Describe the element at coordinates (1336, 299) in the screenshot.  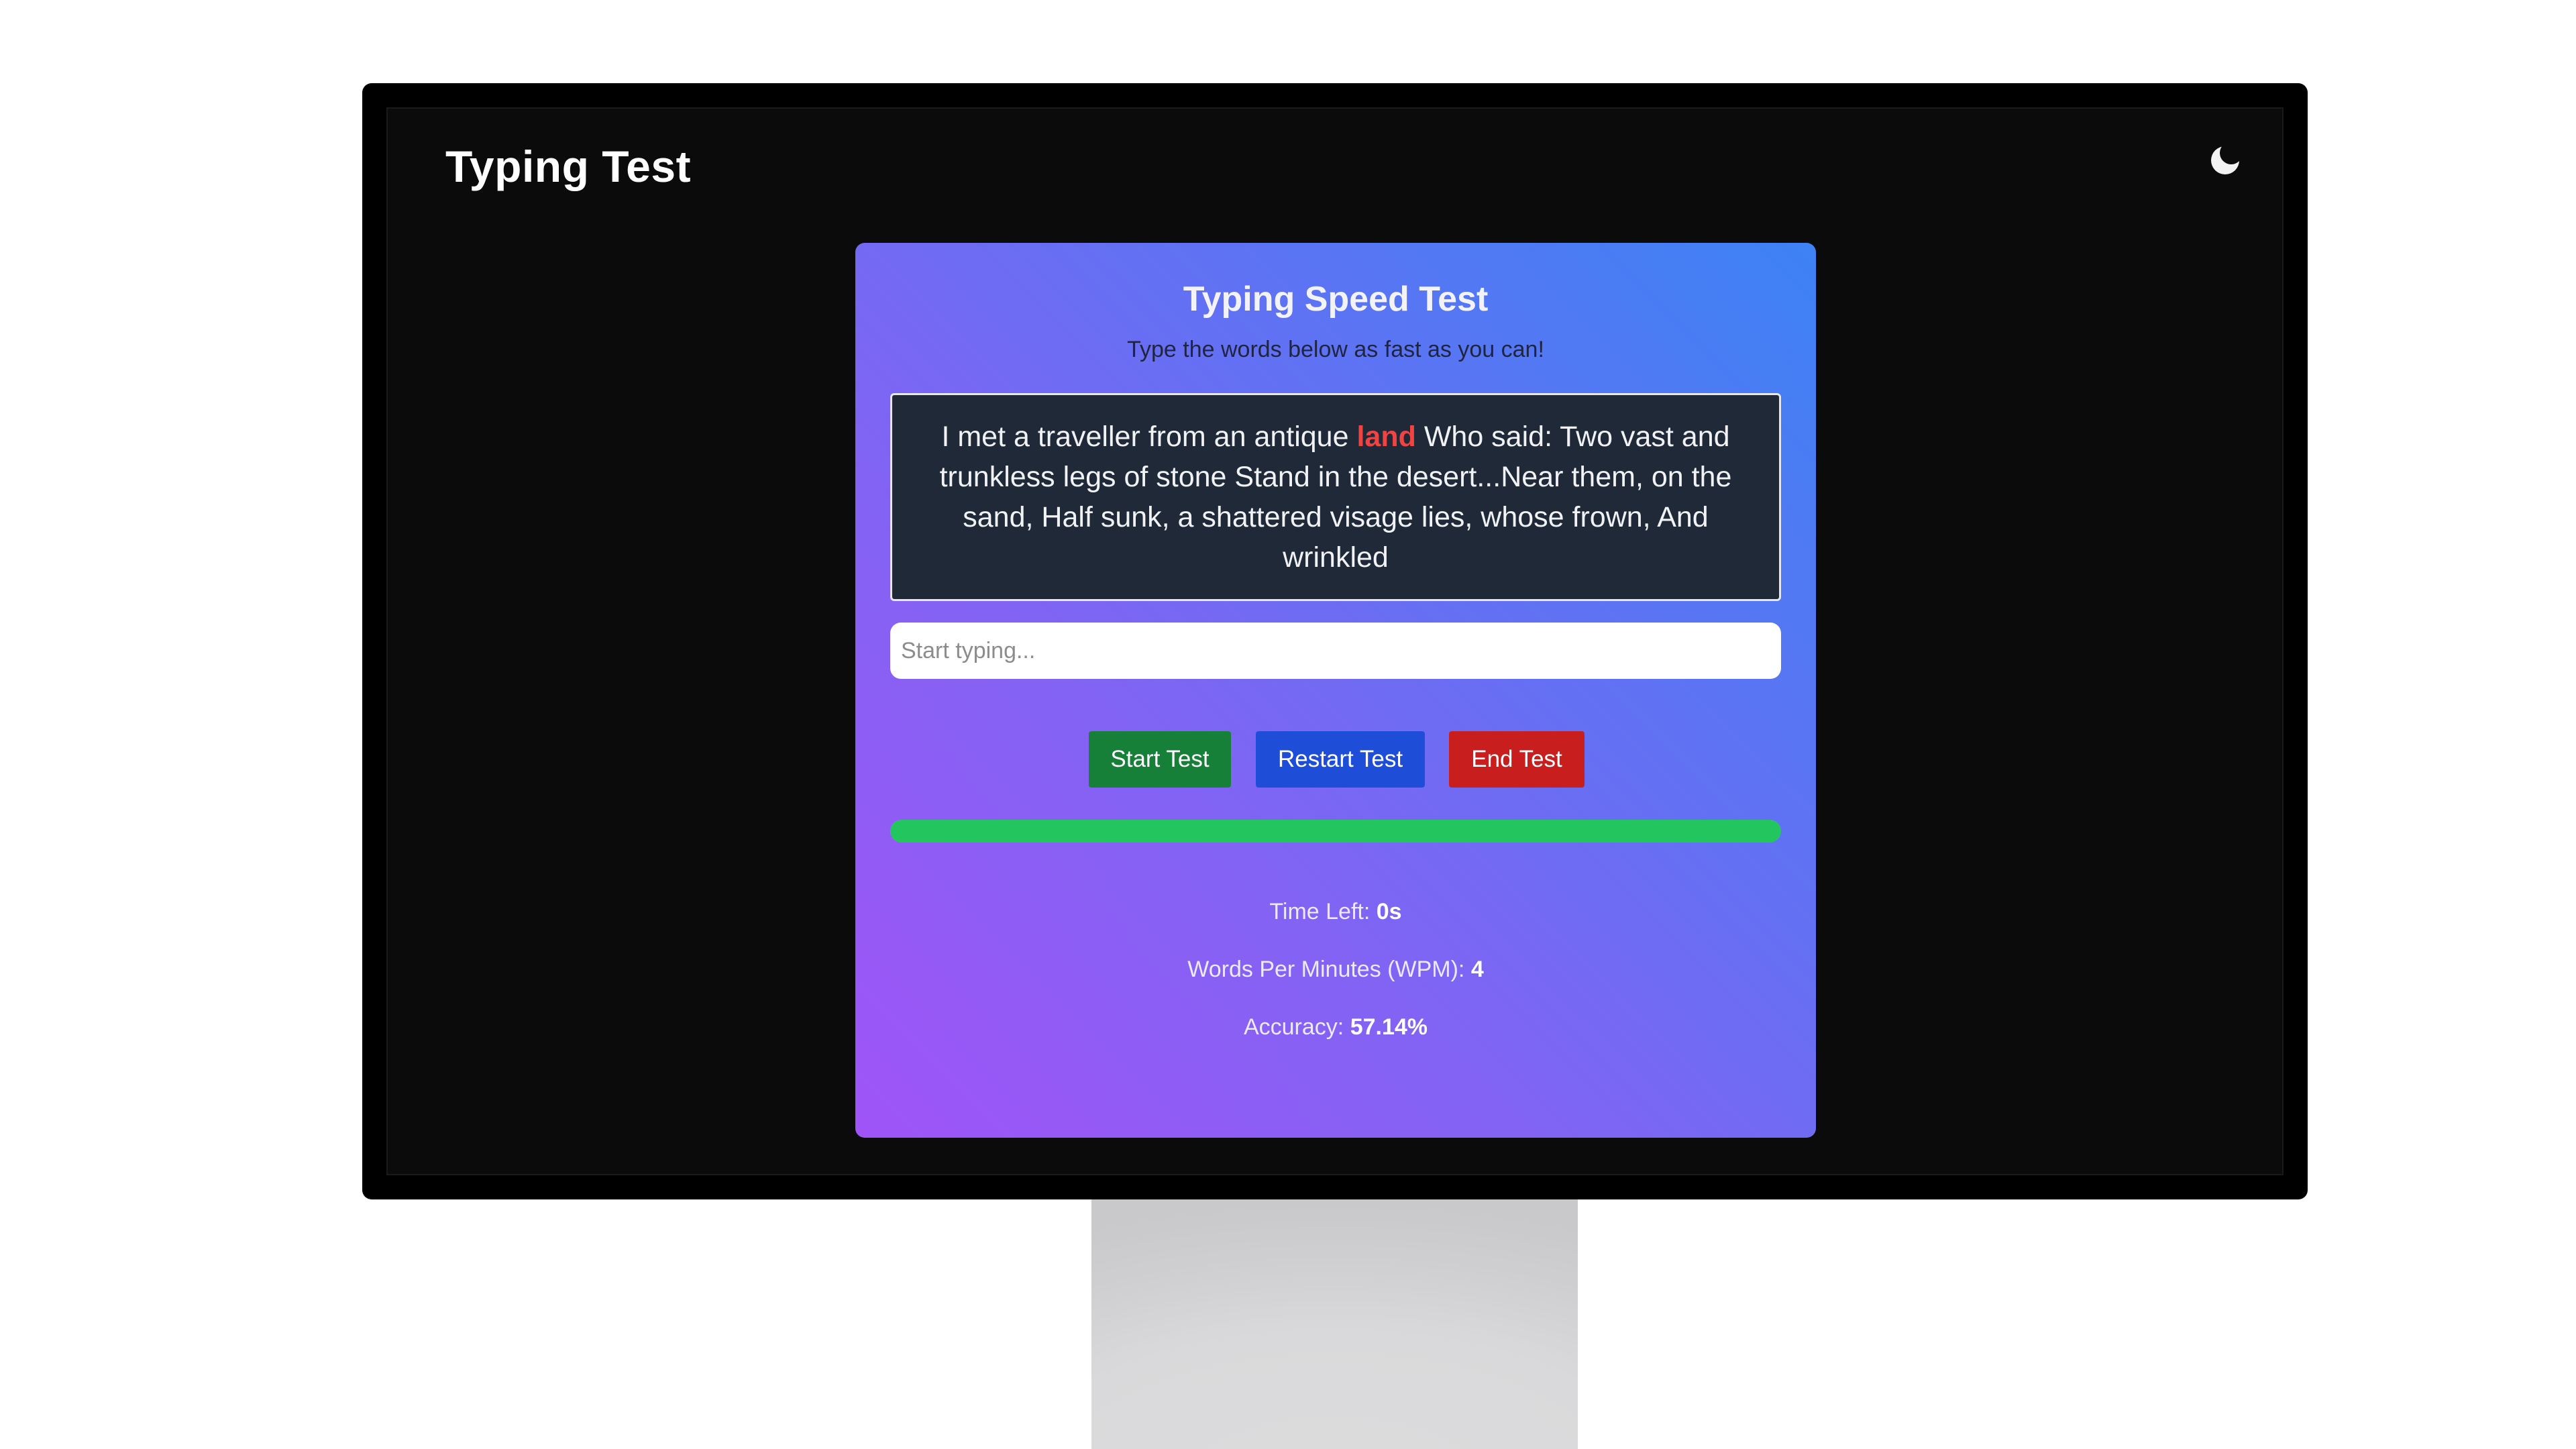
I see `card-title: Typing Speed Test` at that location.